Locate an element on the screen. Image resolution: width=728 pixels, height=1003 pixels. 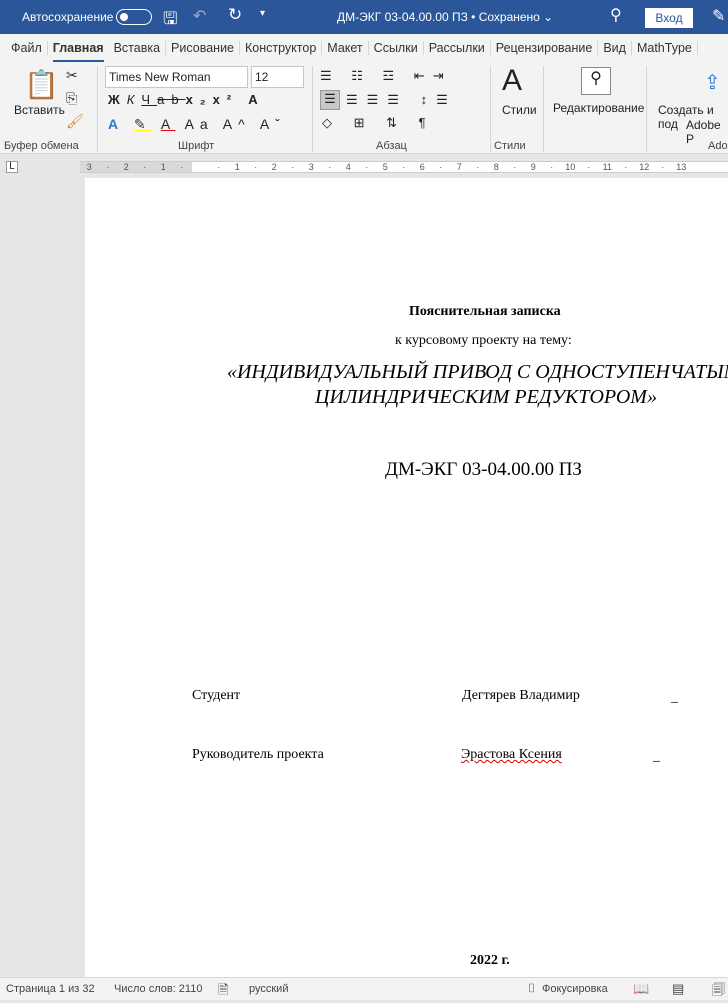
word-count: Число слов: 2110 is located at coordinates (158, 989).